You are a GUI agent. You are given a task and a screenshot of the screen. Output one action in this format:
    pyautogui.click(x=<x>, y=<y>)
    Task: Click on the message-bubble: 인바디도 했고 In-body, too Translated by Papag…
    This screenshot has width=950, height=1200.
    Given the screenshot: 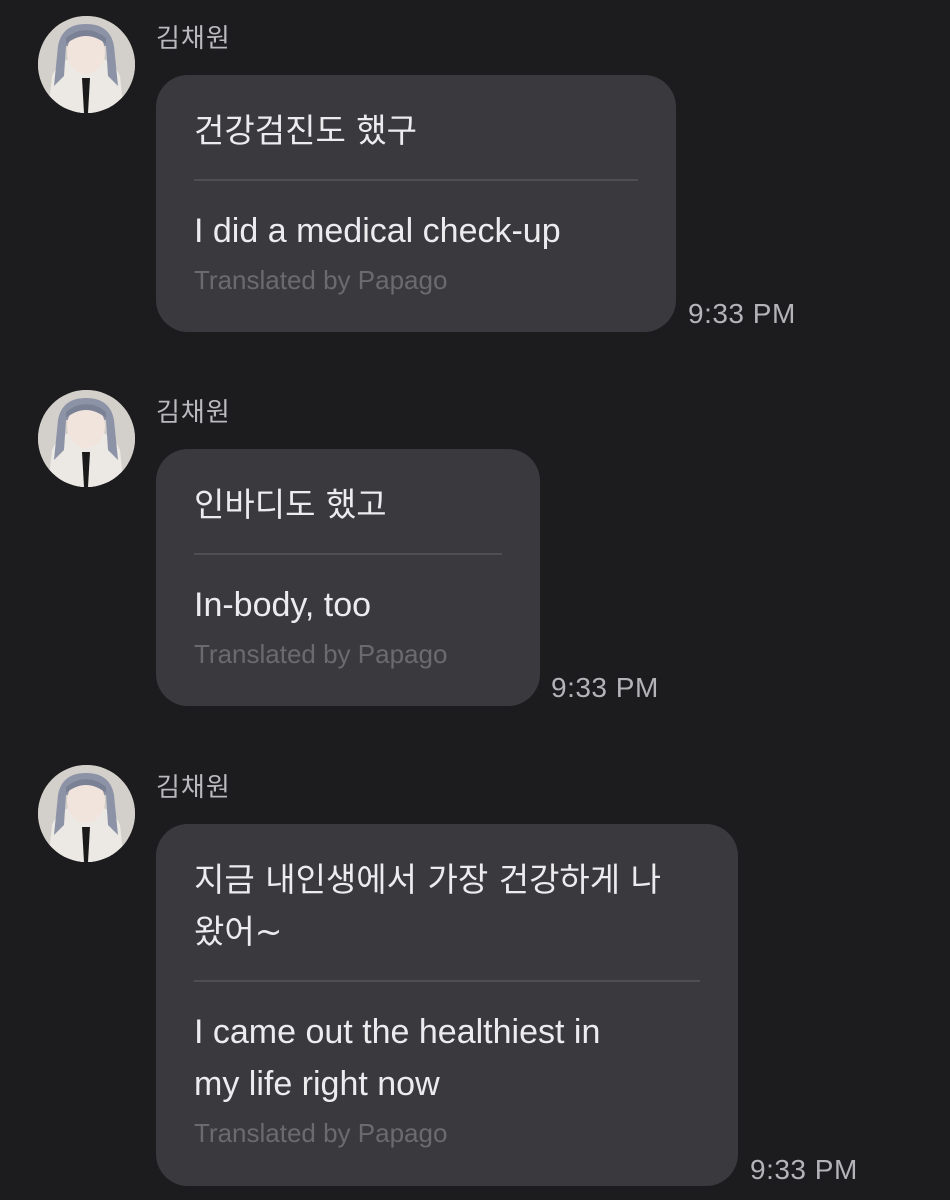 What is the action you would take?
    pyautogui.click(x=348, y=577)
    